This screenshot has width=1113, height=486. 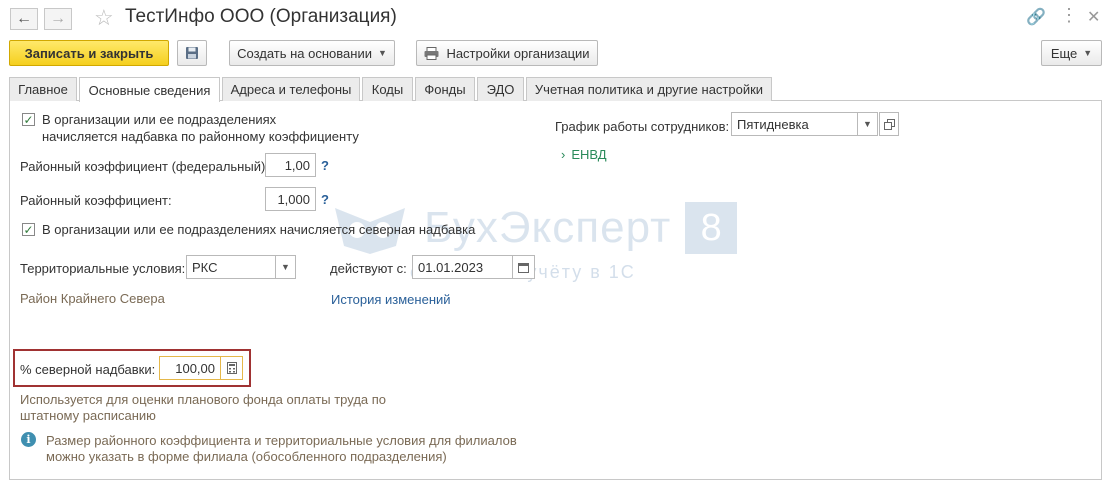 I want to click on floppy-disk-icon, so click(x=192, y=53).